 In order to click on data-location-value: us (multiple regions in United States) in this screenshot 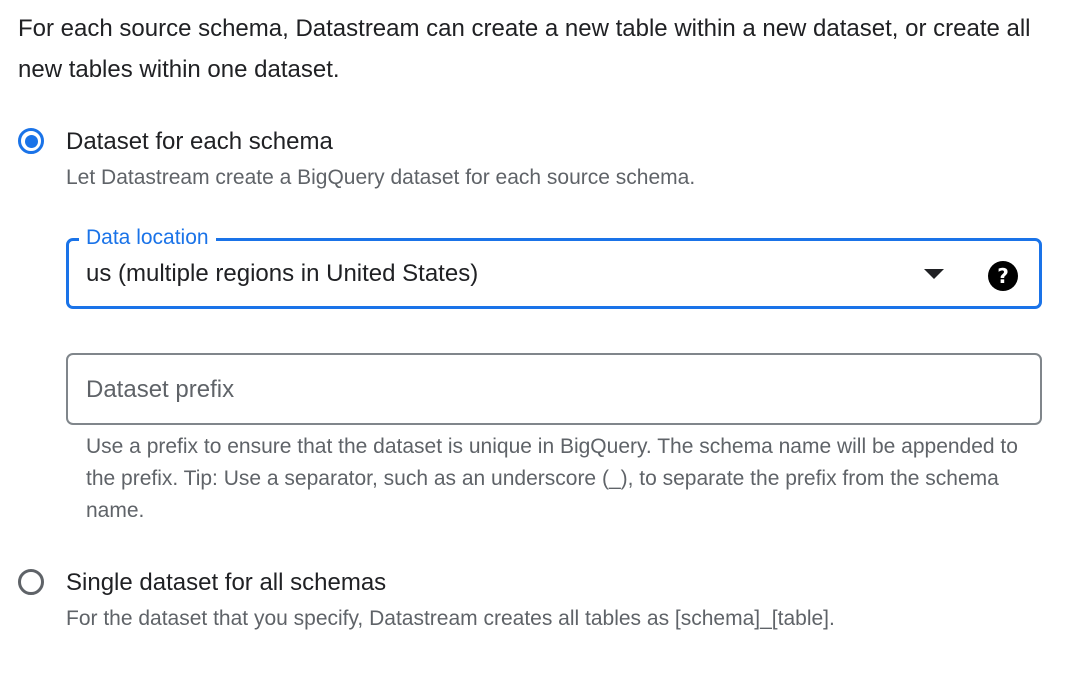, I will do `click(282, 274)`.